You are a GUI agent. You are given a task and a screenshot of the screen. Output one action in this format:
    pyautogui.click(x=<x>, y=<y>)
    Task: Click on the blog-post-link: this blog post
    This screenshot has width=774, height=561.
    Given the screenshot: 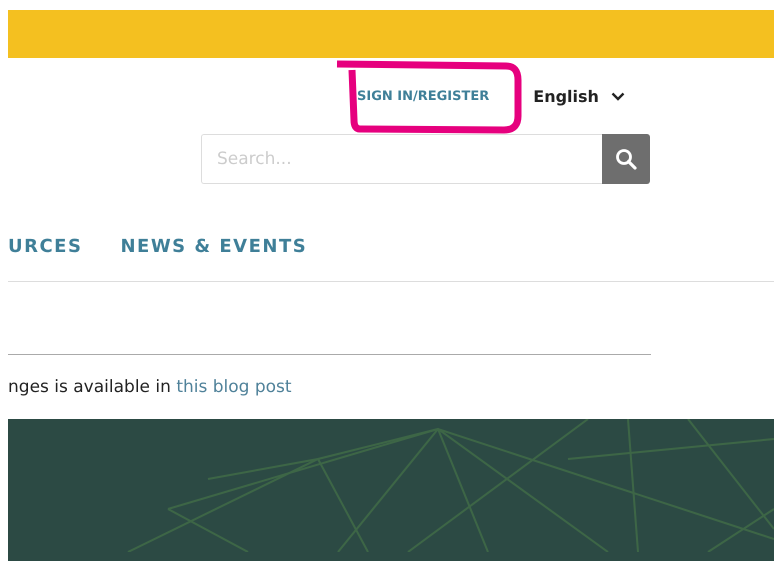 What is the action you would take?
    pyautogui.click(x=234, y=387)
    